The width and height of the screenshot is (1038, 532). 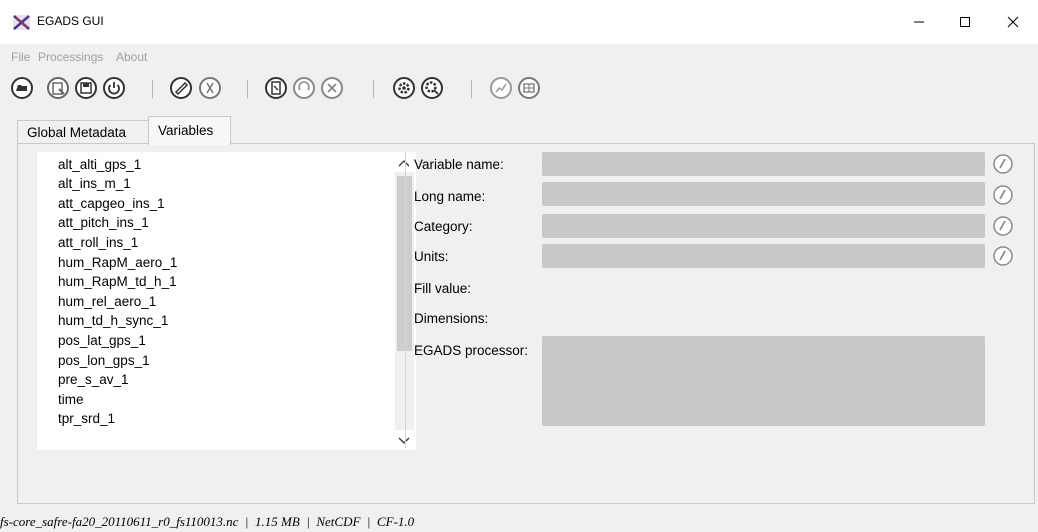 I want to click on list-item: pre_s_av_1, so click(x=93, y=379).